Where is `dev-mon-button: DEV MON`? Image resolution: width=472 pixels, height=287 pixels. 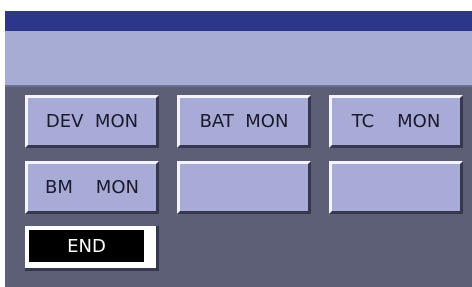
dev-mon-button: DEV MON is located at coordinates (92, 121).